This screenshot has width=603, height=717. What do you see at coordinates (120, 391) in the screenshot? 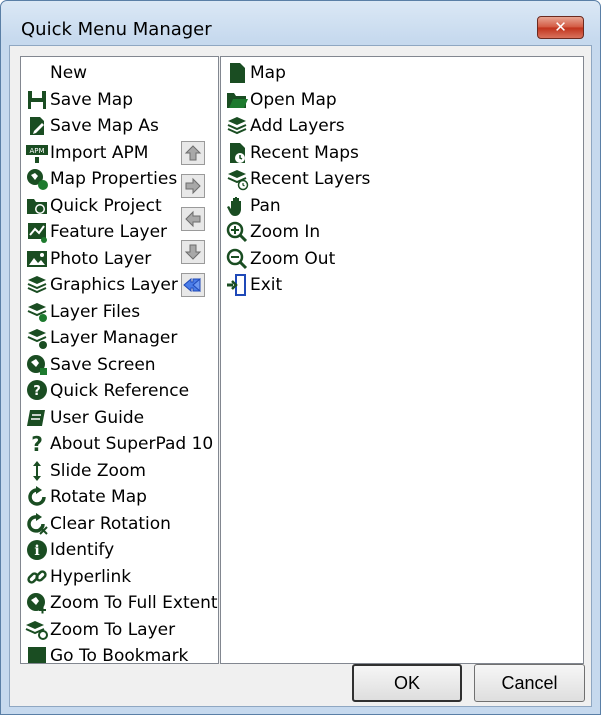
I see `list-item-label: Quick Reference` at bounding box center [120, 391].